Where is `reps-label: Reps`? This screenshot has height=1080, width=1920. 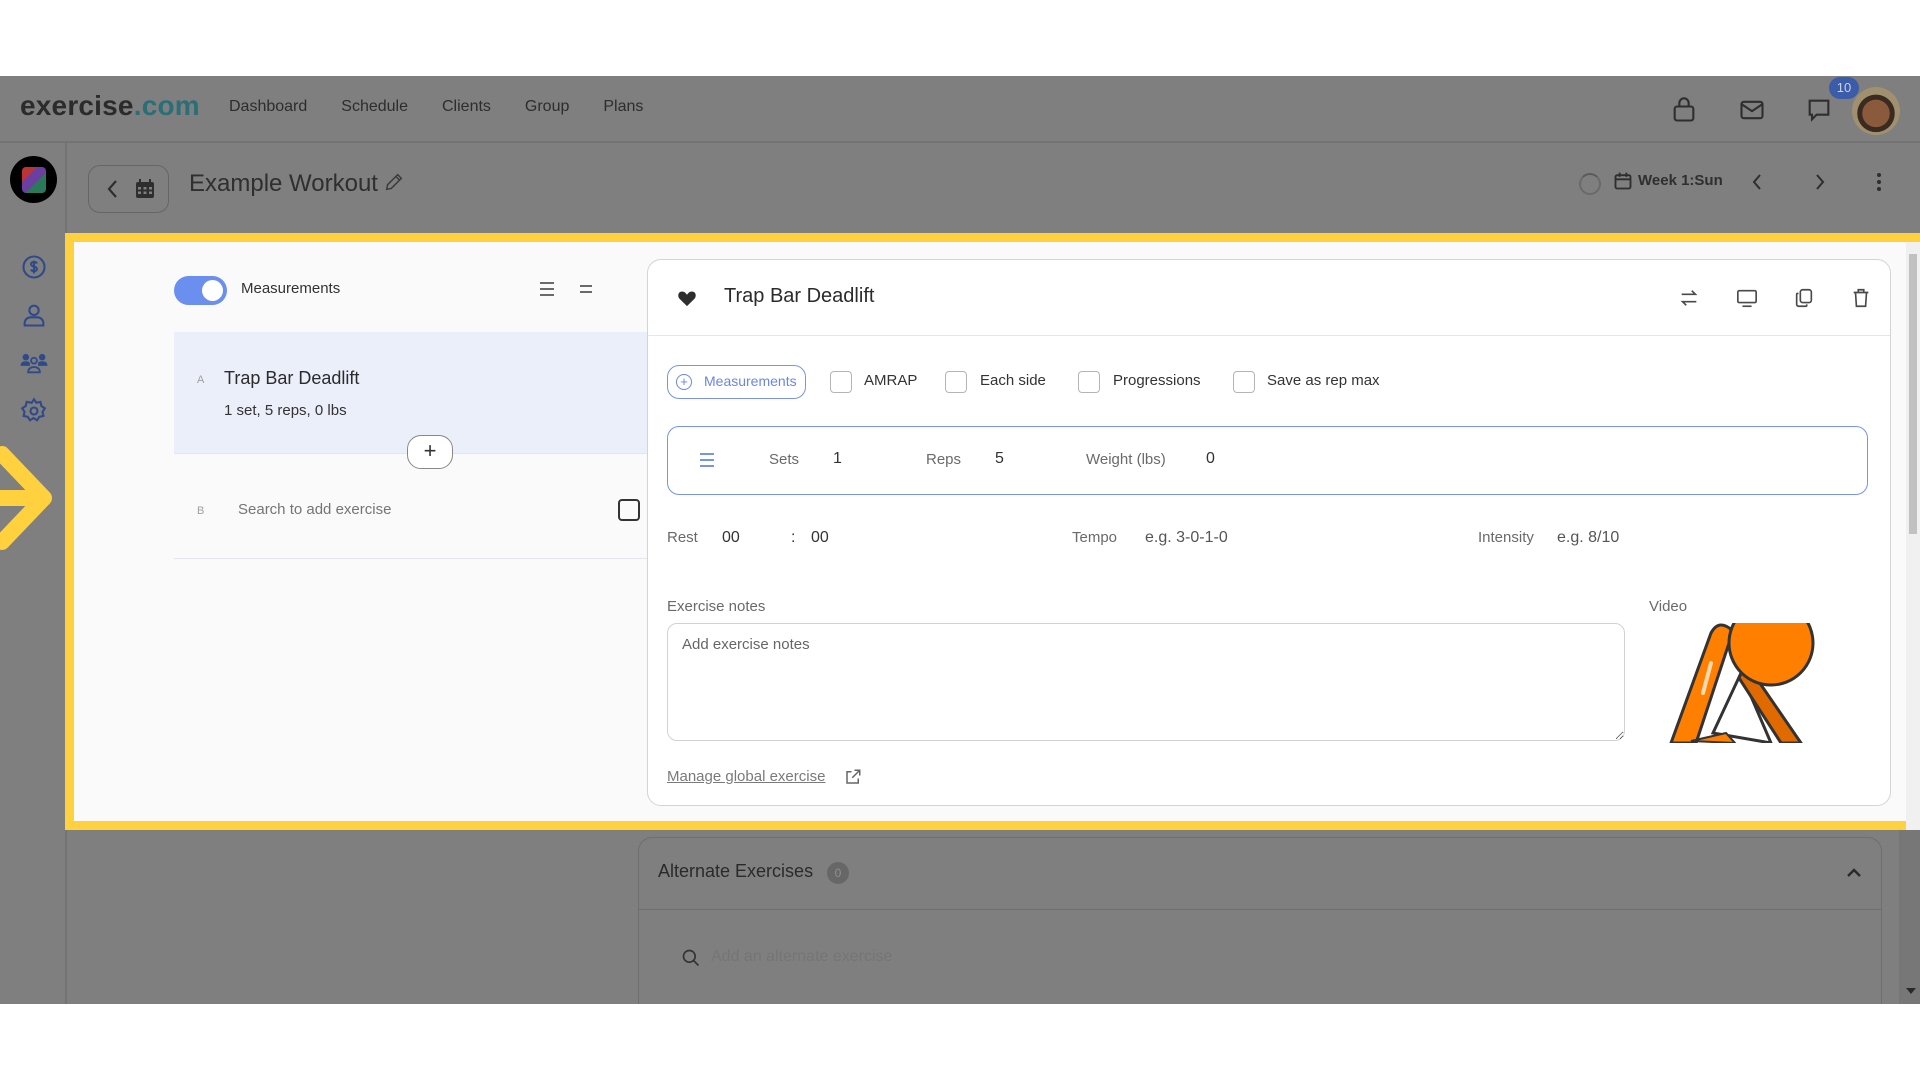
reps-label: Reps is located at coordinates (944, 459).